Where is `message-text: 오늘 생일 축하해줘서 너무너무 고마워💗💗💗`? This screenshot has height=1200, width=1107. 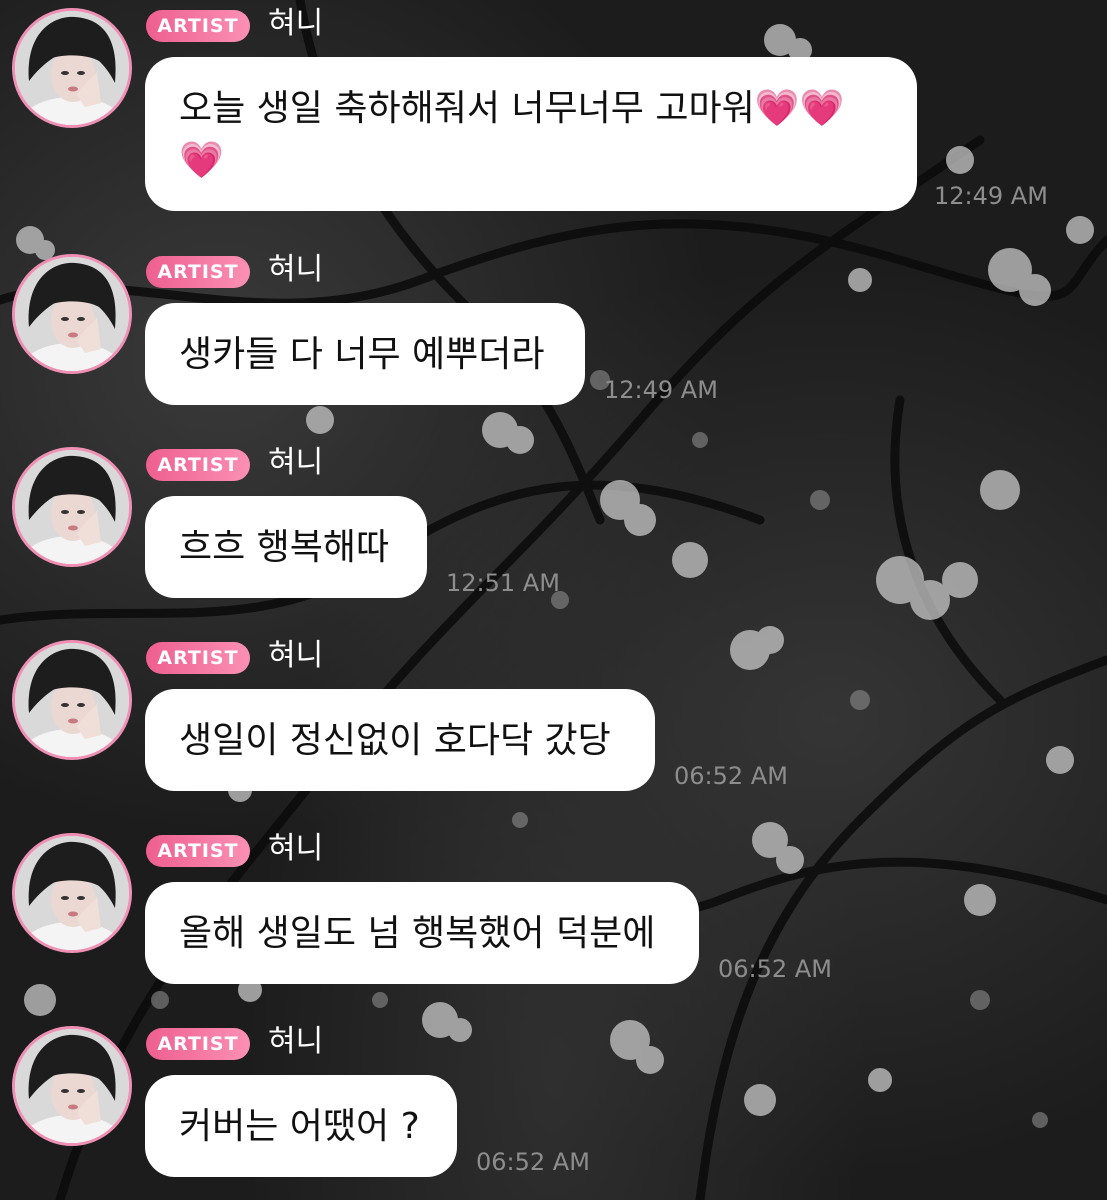
message-text: 오늘 생일 축하해줘서 너무너무 고마워💗💗💗 is located at coordinates (512, 134).